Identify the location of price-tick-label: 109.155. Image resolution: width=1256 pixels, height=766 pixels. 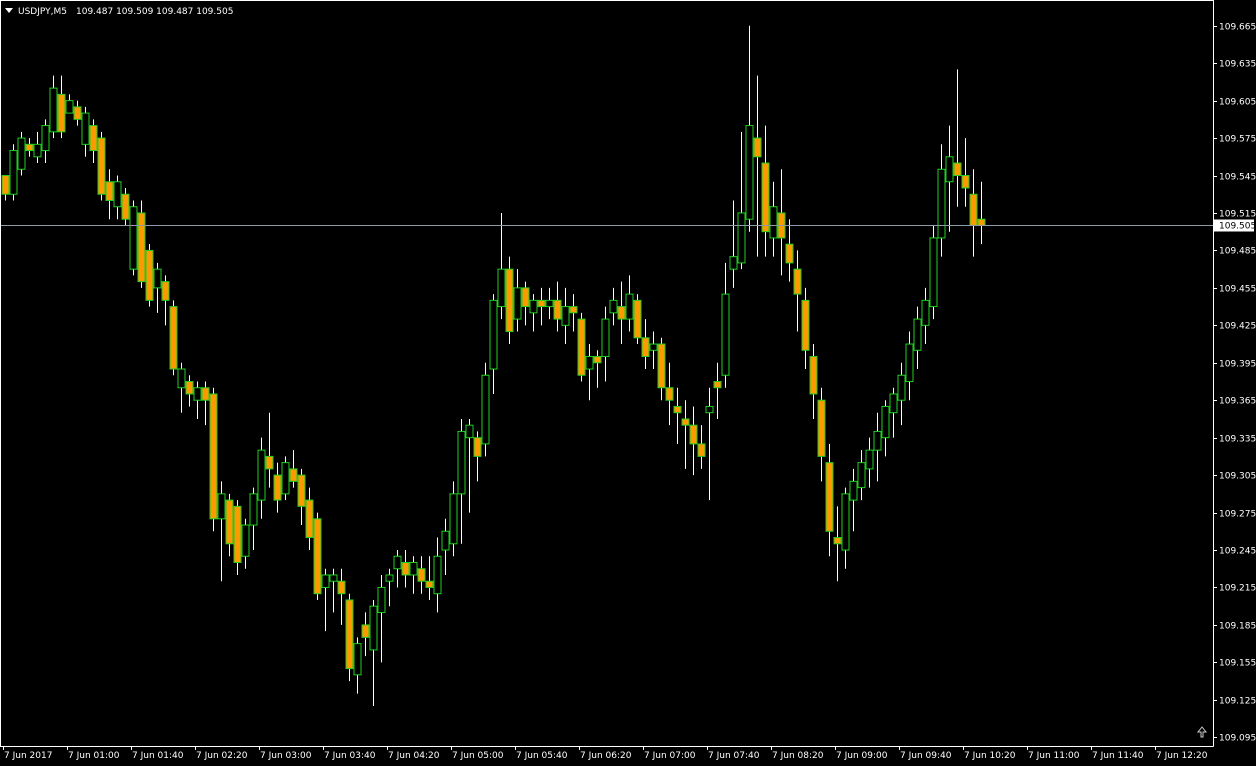
(1237, 664).